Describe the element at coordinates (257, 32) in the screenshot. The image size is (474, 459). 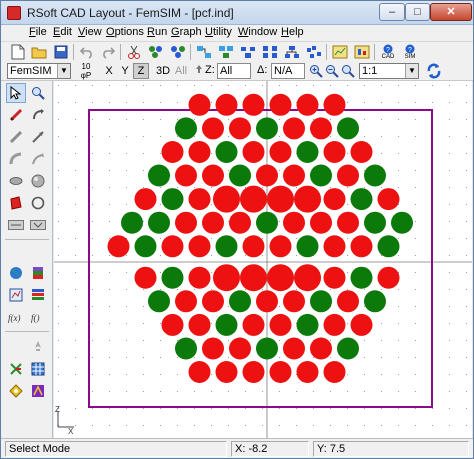
I see `menu-window: Window` at that location.